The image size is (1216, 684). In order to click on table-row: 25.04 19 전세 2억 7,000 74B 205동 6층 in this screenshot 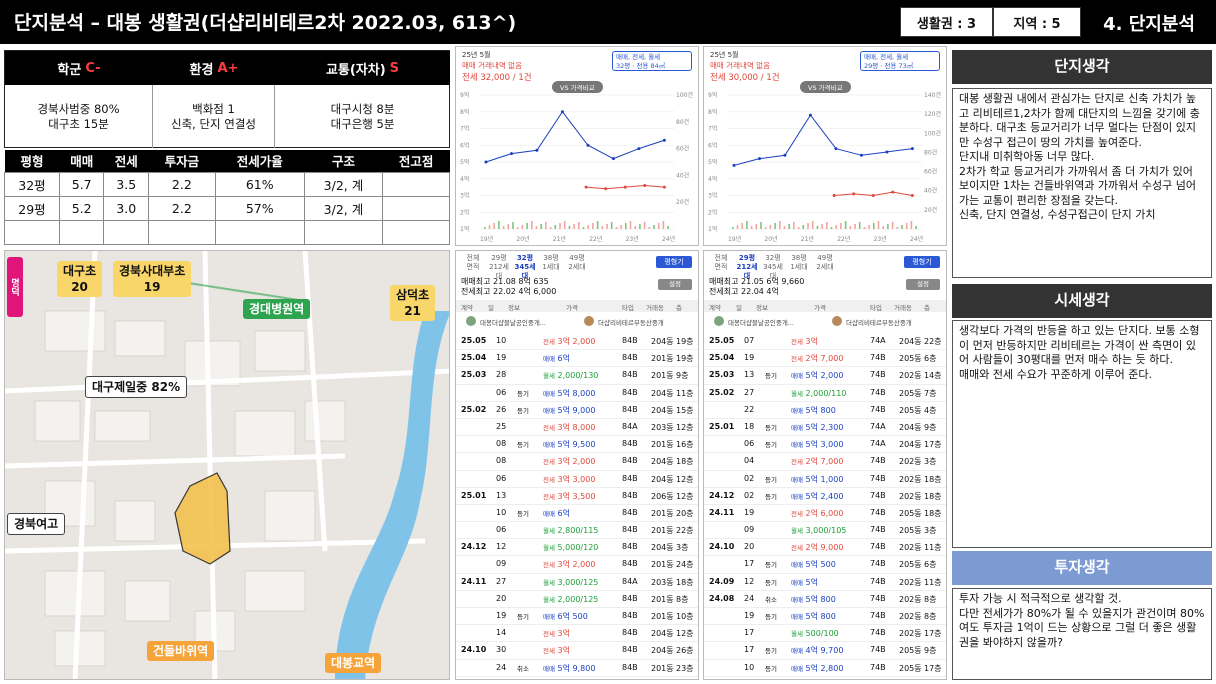, I will do `click(825, 359)`.